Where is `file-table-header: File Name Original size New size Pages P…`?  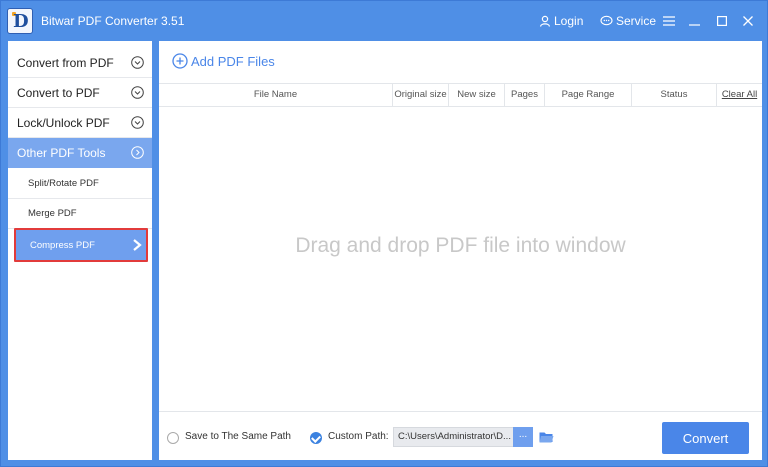 file-table-header: File Name Original size New size Pages P… is located at coordinates (460, 95).